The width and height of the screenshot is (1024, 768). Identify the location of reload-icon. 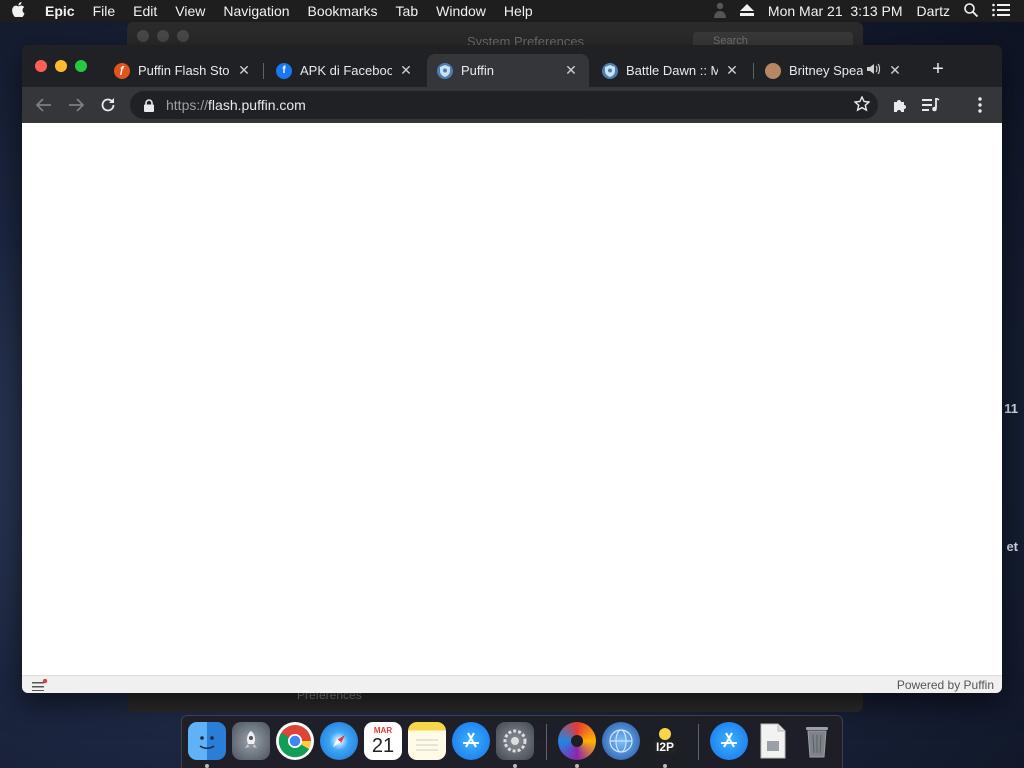
(108, 105).